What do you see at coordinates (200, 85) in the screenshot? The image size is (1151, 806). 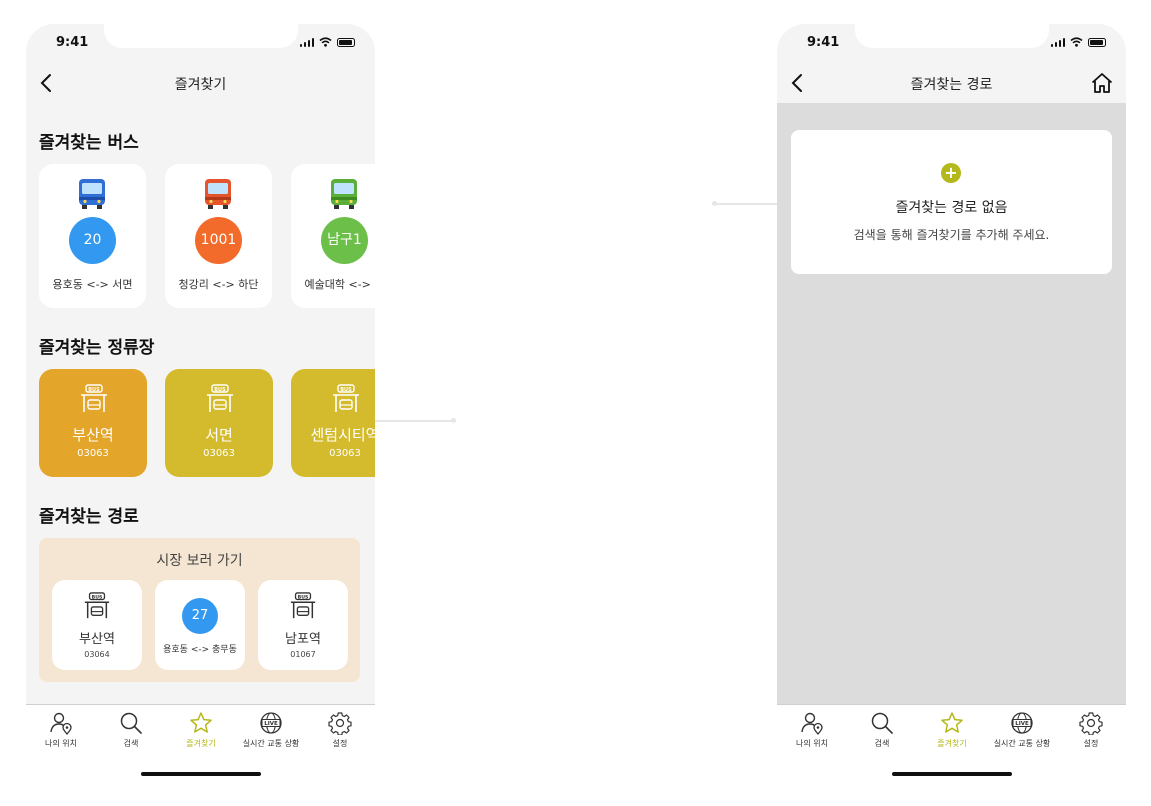 I see `page-title: 즐겨찾기` at bounding box center [200, 85].